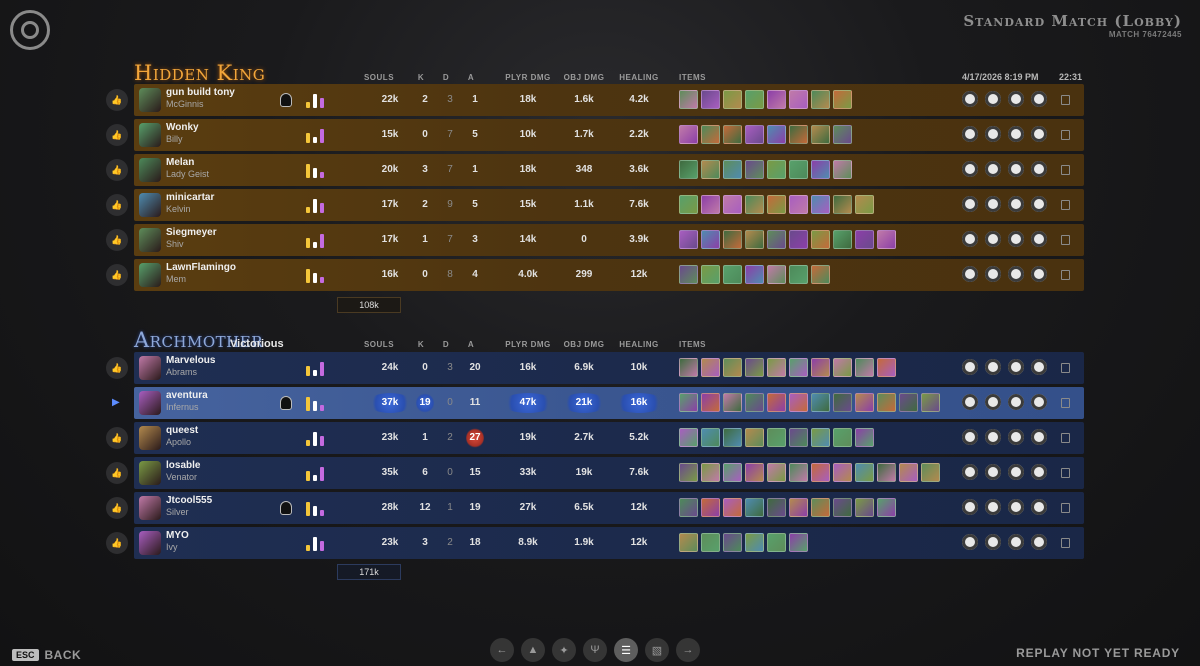 The image size is (1200, 666). I want to click on player-row: gun build tony McGinnis 22k 2 3 1 18k 1.6k 4.2k, so click(609, 100).